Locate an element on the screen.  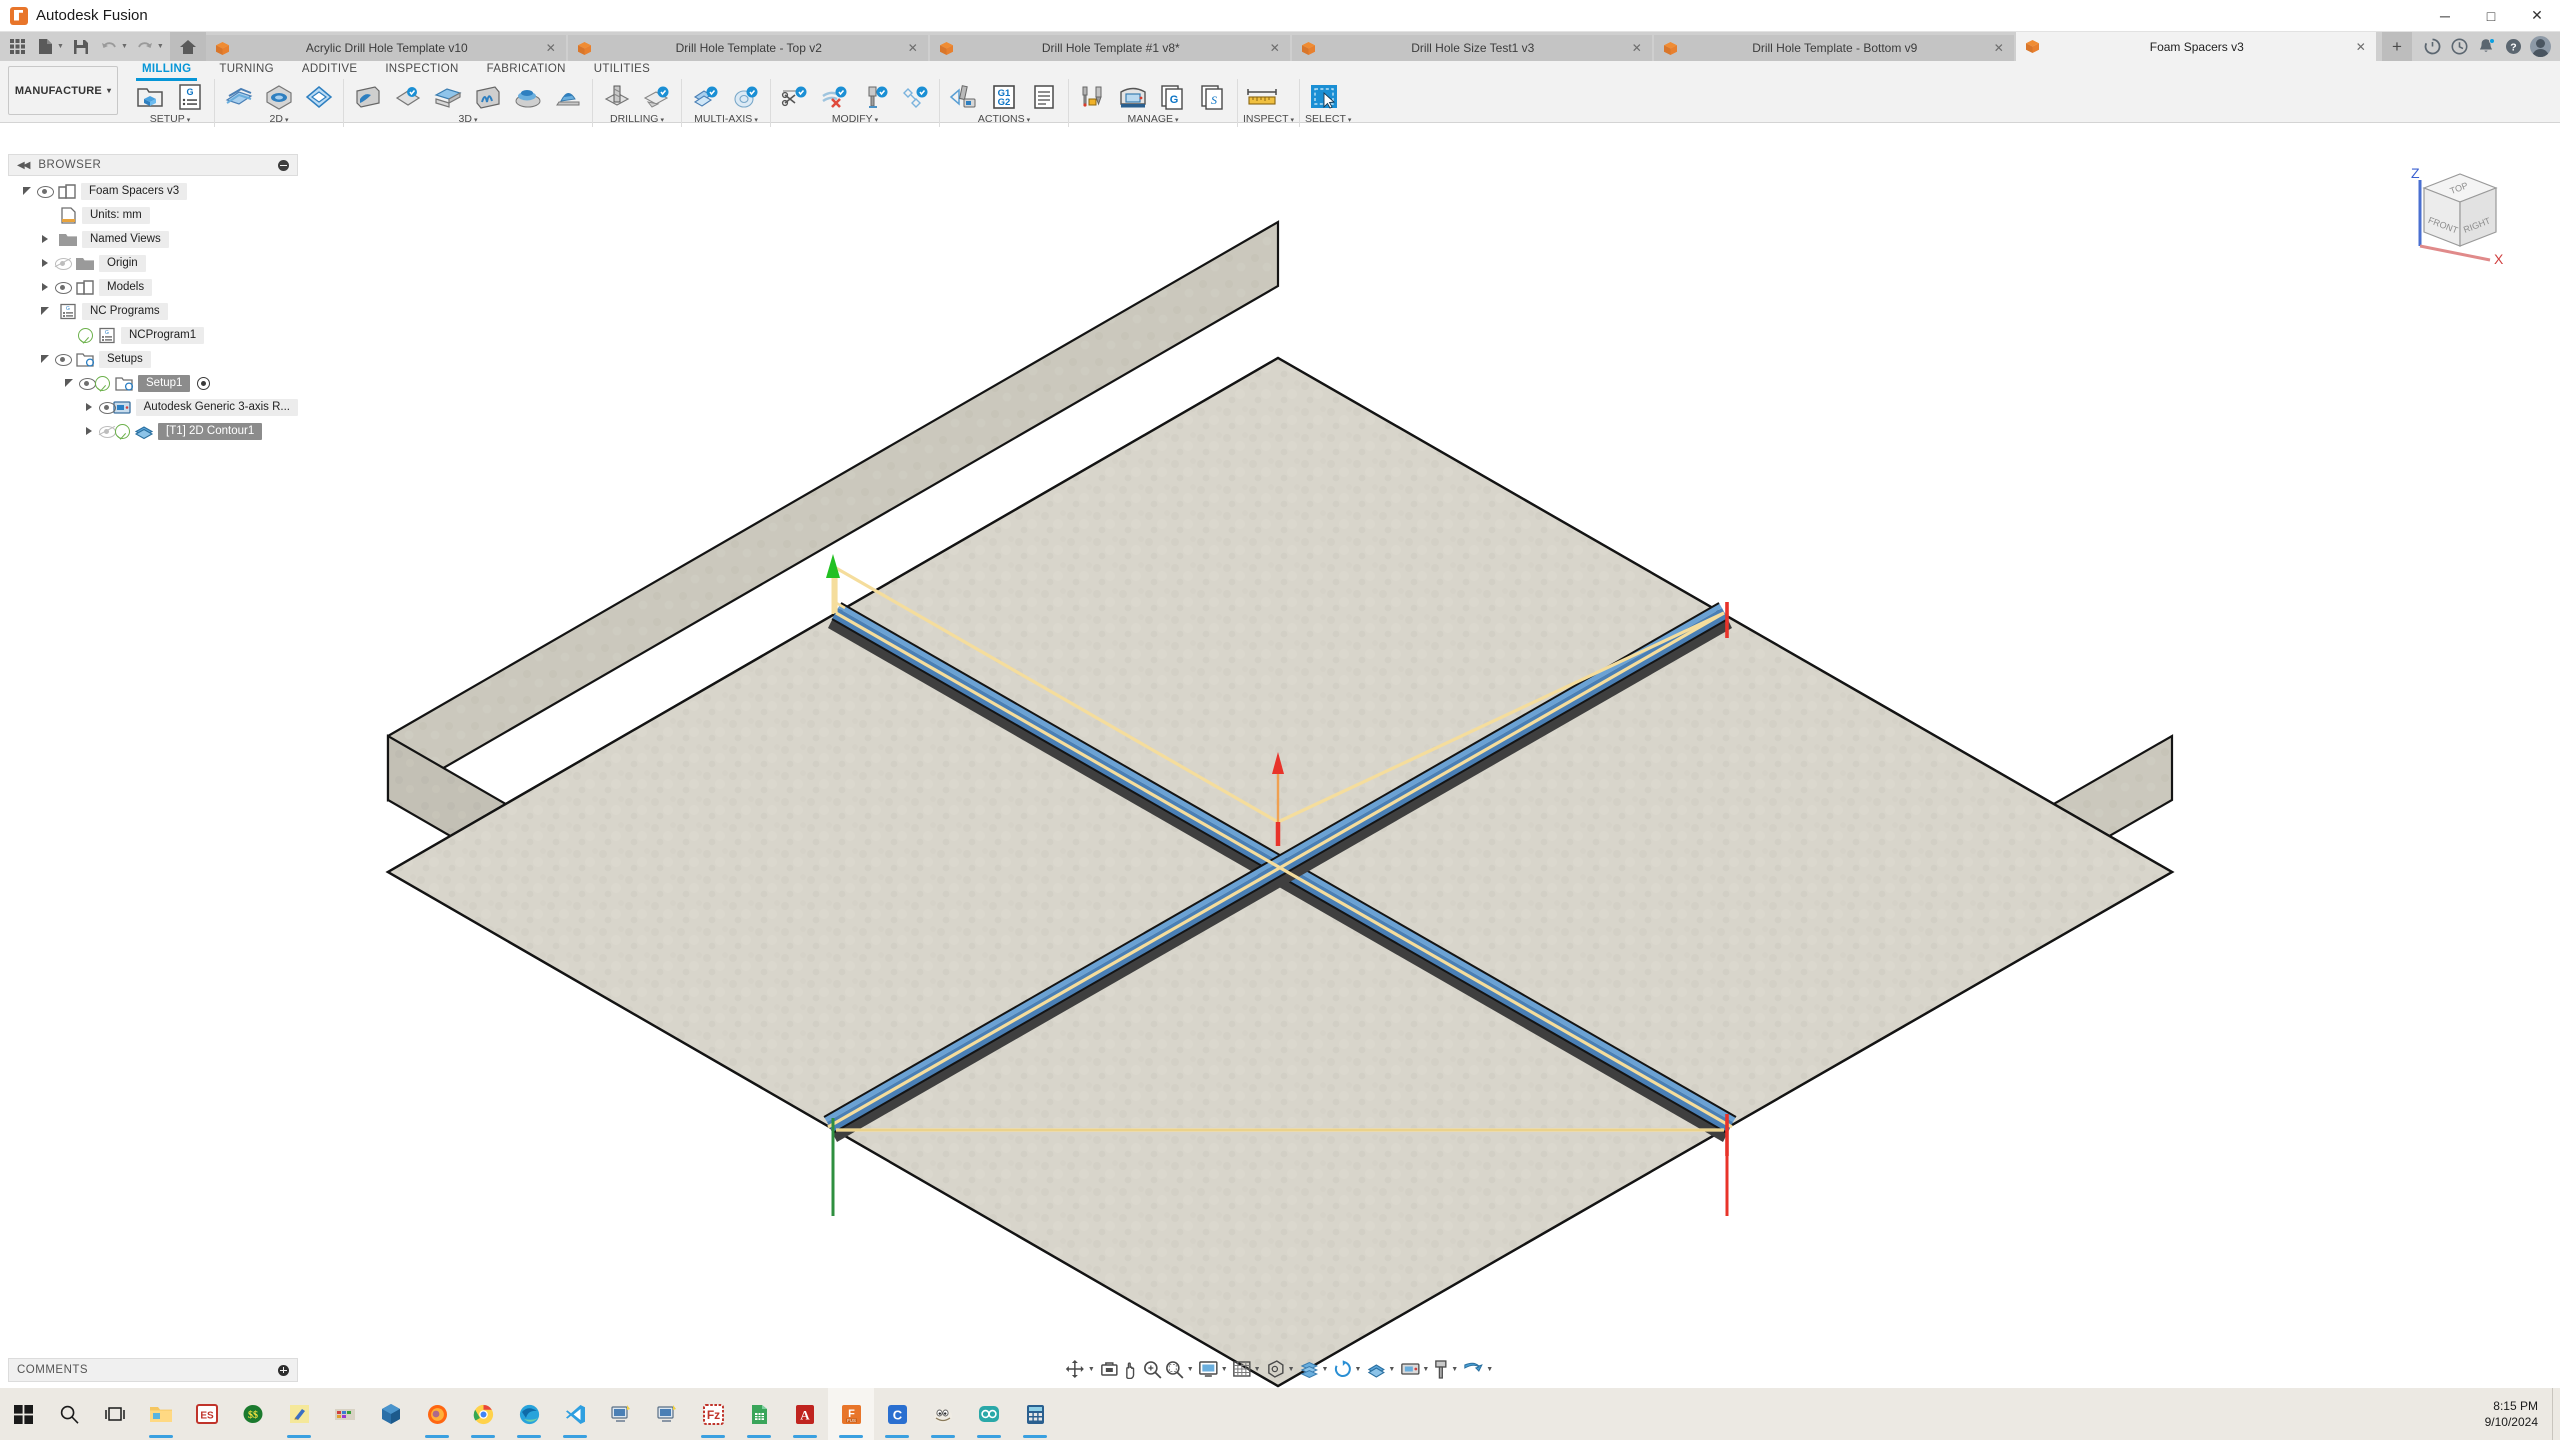
simulation-caret-icon: ▼ is located at coordinates (1489, 1369).